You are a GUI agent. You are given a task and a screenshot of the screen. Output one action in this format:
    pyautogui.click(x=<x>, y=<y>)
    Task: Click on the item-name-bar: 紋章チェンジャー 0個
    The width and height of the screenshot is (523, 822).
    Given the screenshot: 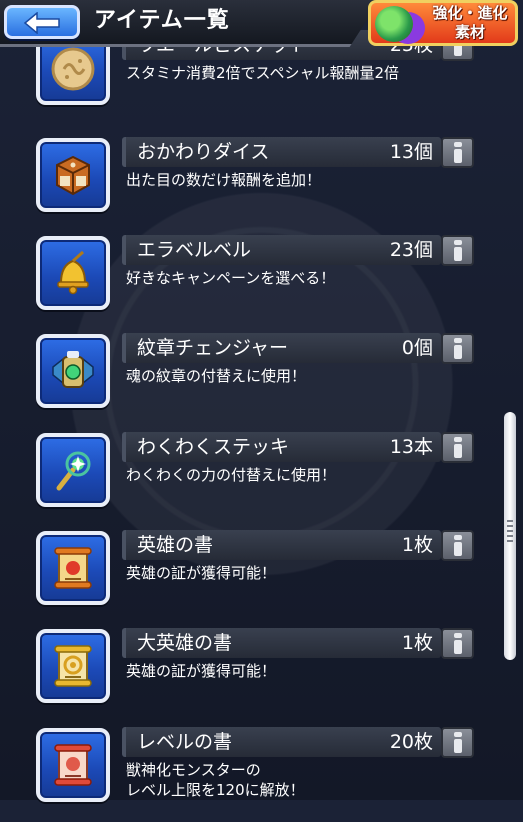 What is the action you would take?
    pyautogui.click(x=281, y=348)
    